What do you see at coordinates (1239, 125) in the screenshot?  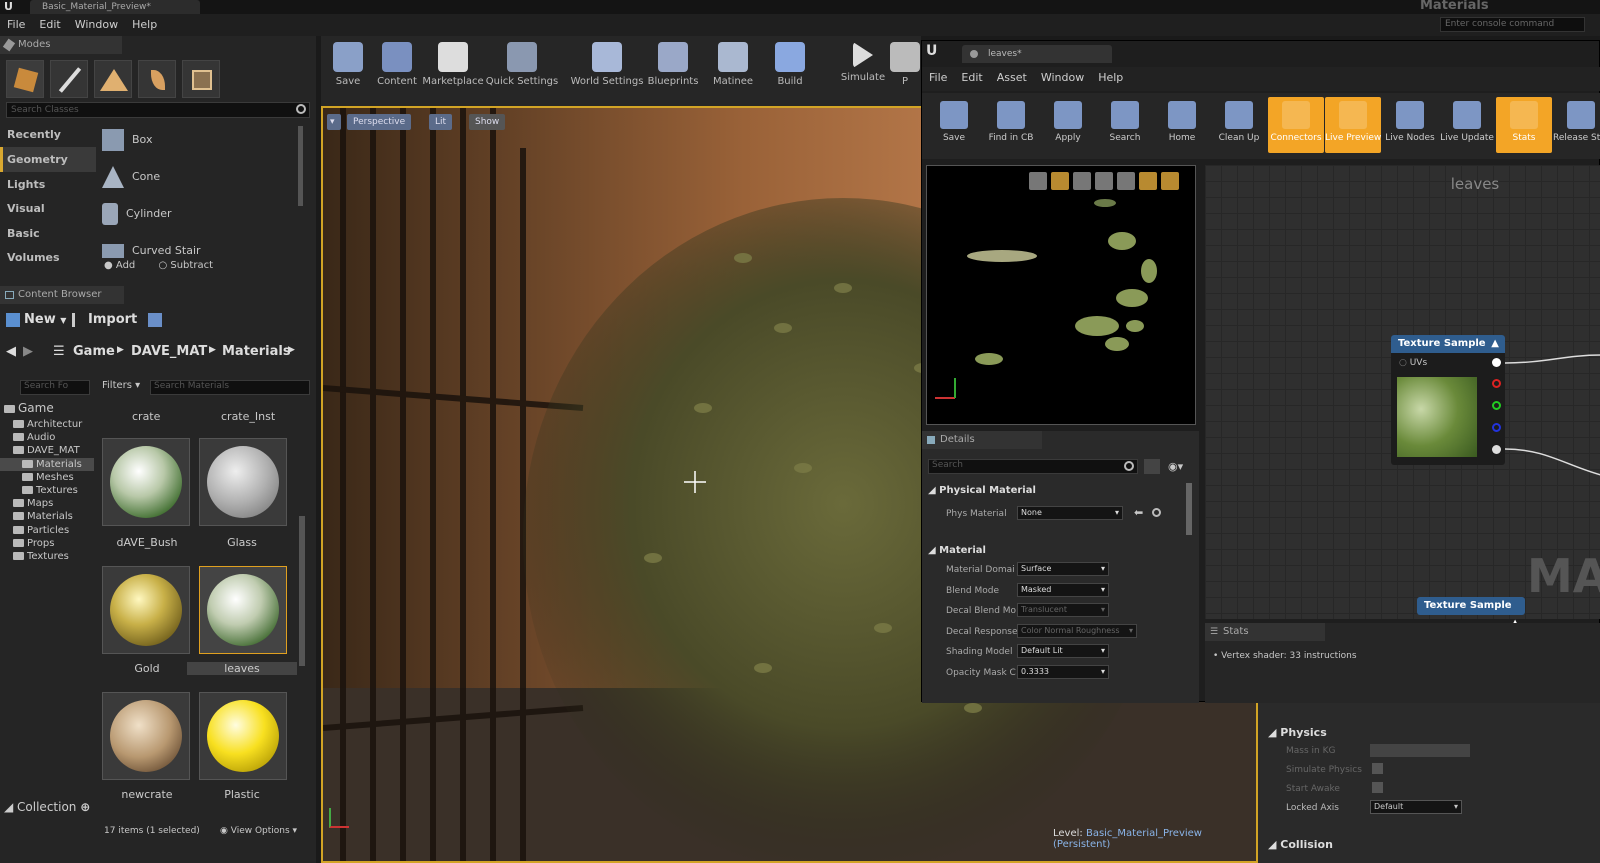 I see `me-toolbar-clean-up-button: Clean Up` at bounding box center [1239, 125].